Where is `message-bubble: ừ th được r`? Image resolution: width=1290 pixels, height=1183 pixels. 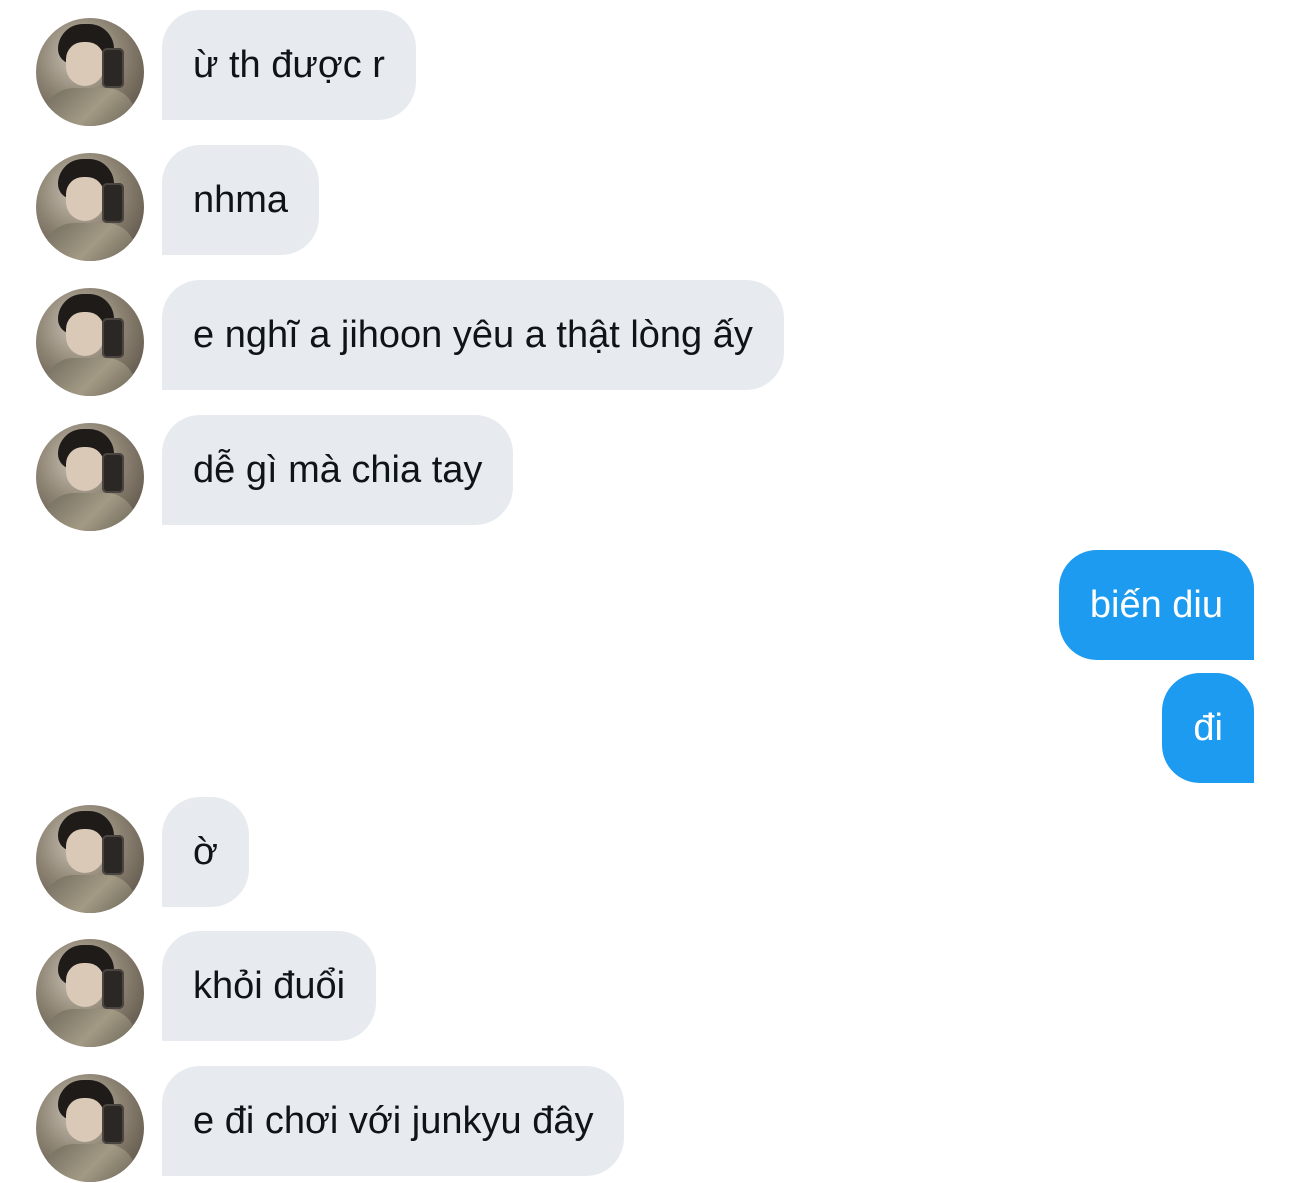
message-bubble: ừ th được r is located at coordinates (289, 65).